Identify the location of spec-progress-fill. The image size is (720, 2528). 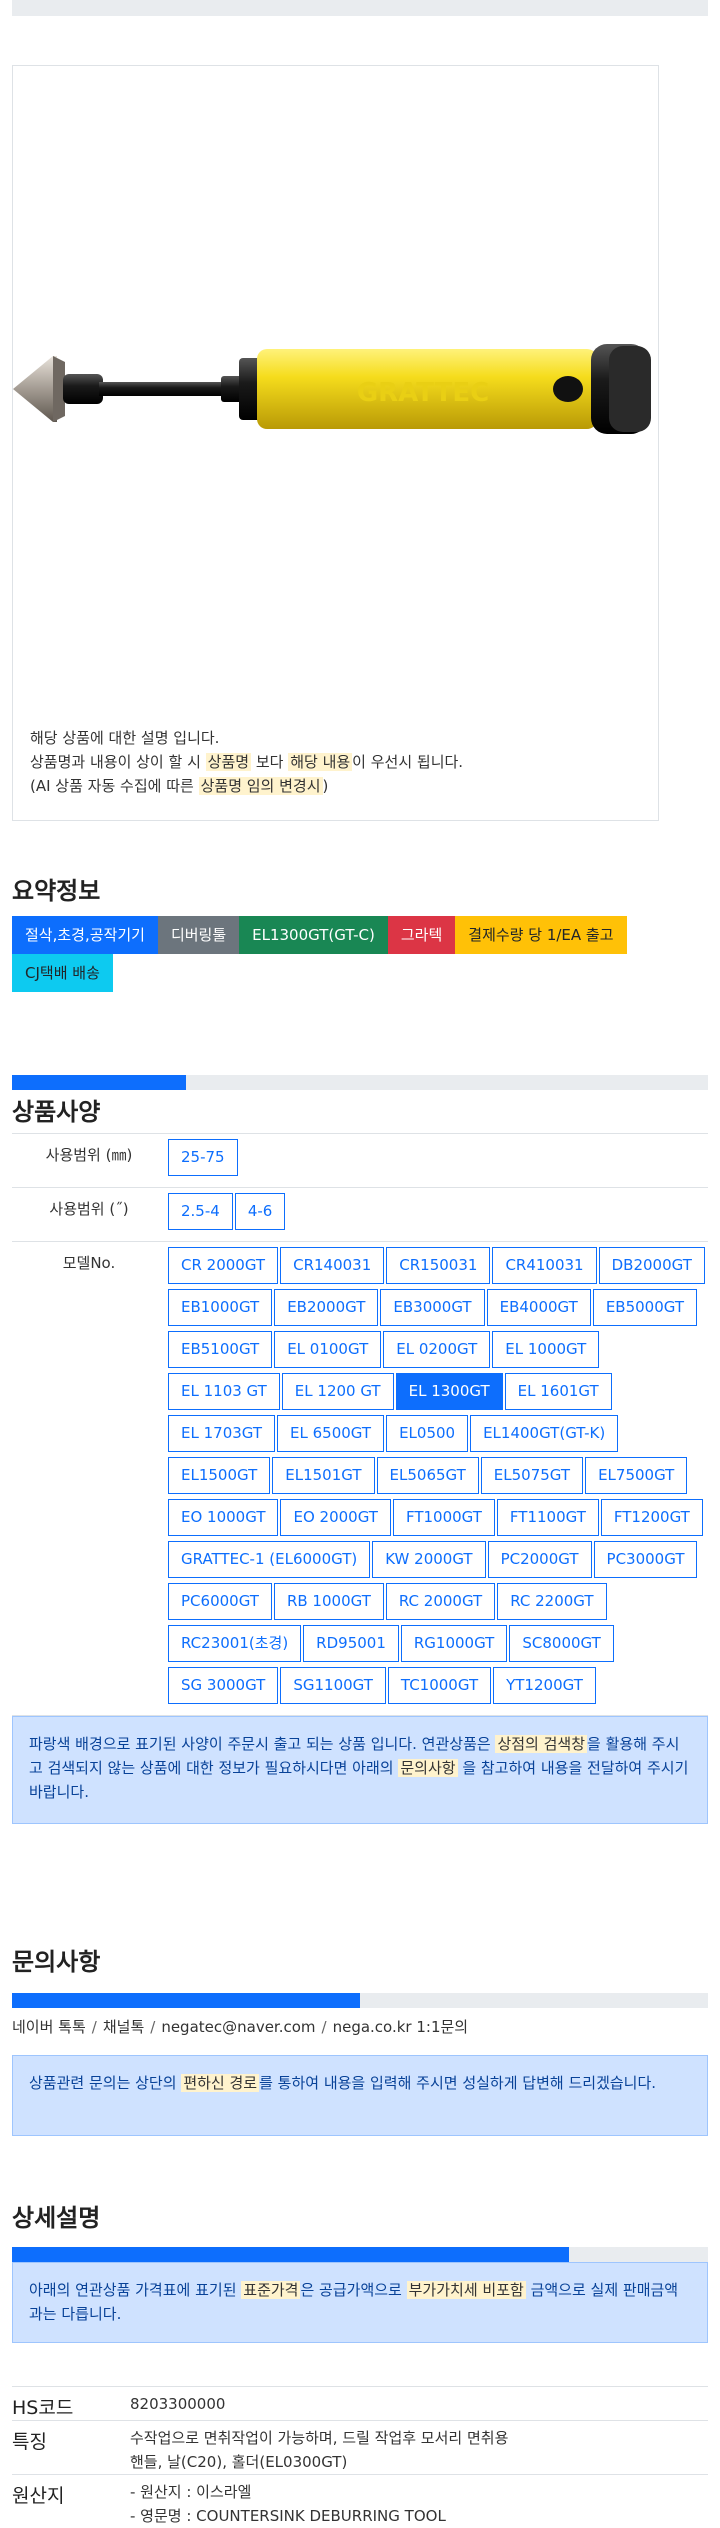
(99, 1082).